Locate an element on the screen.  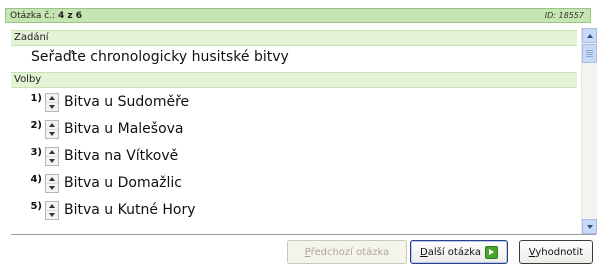
previous-question-label: Předchozí otázka is located at coordinates (347, 252).